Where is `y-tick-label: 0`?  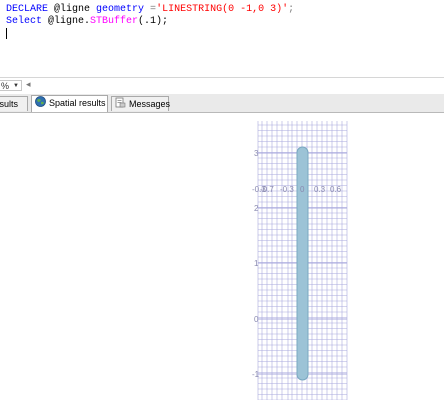 y-tick-label: 0 is located at coordinates (256, 319).